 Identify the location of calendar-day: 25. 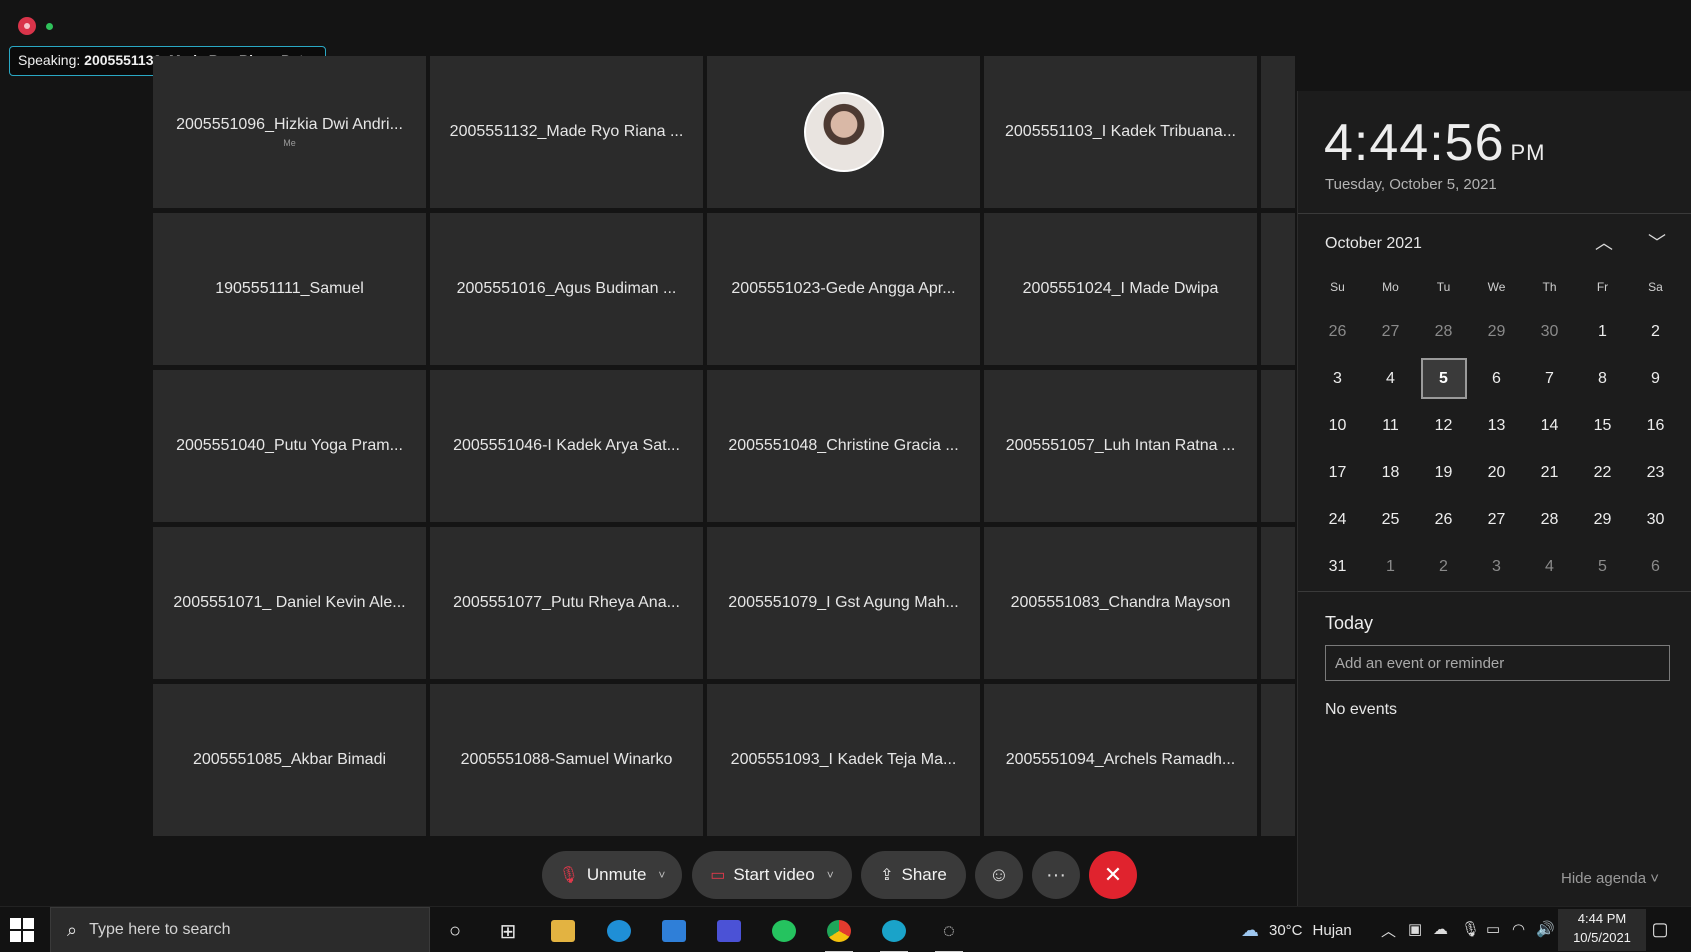
(1390, 519).